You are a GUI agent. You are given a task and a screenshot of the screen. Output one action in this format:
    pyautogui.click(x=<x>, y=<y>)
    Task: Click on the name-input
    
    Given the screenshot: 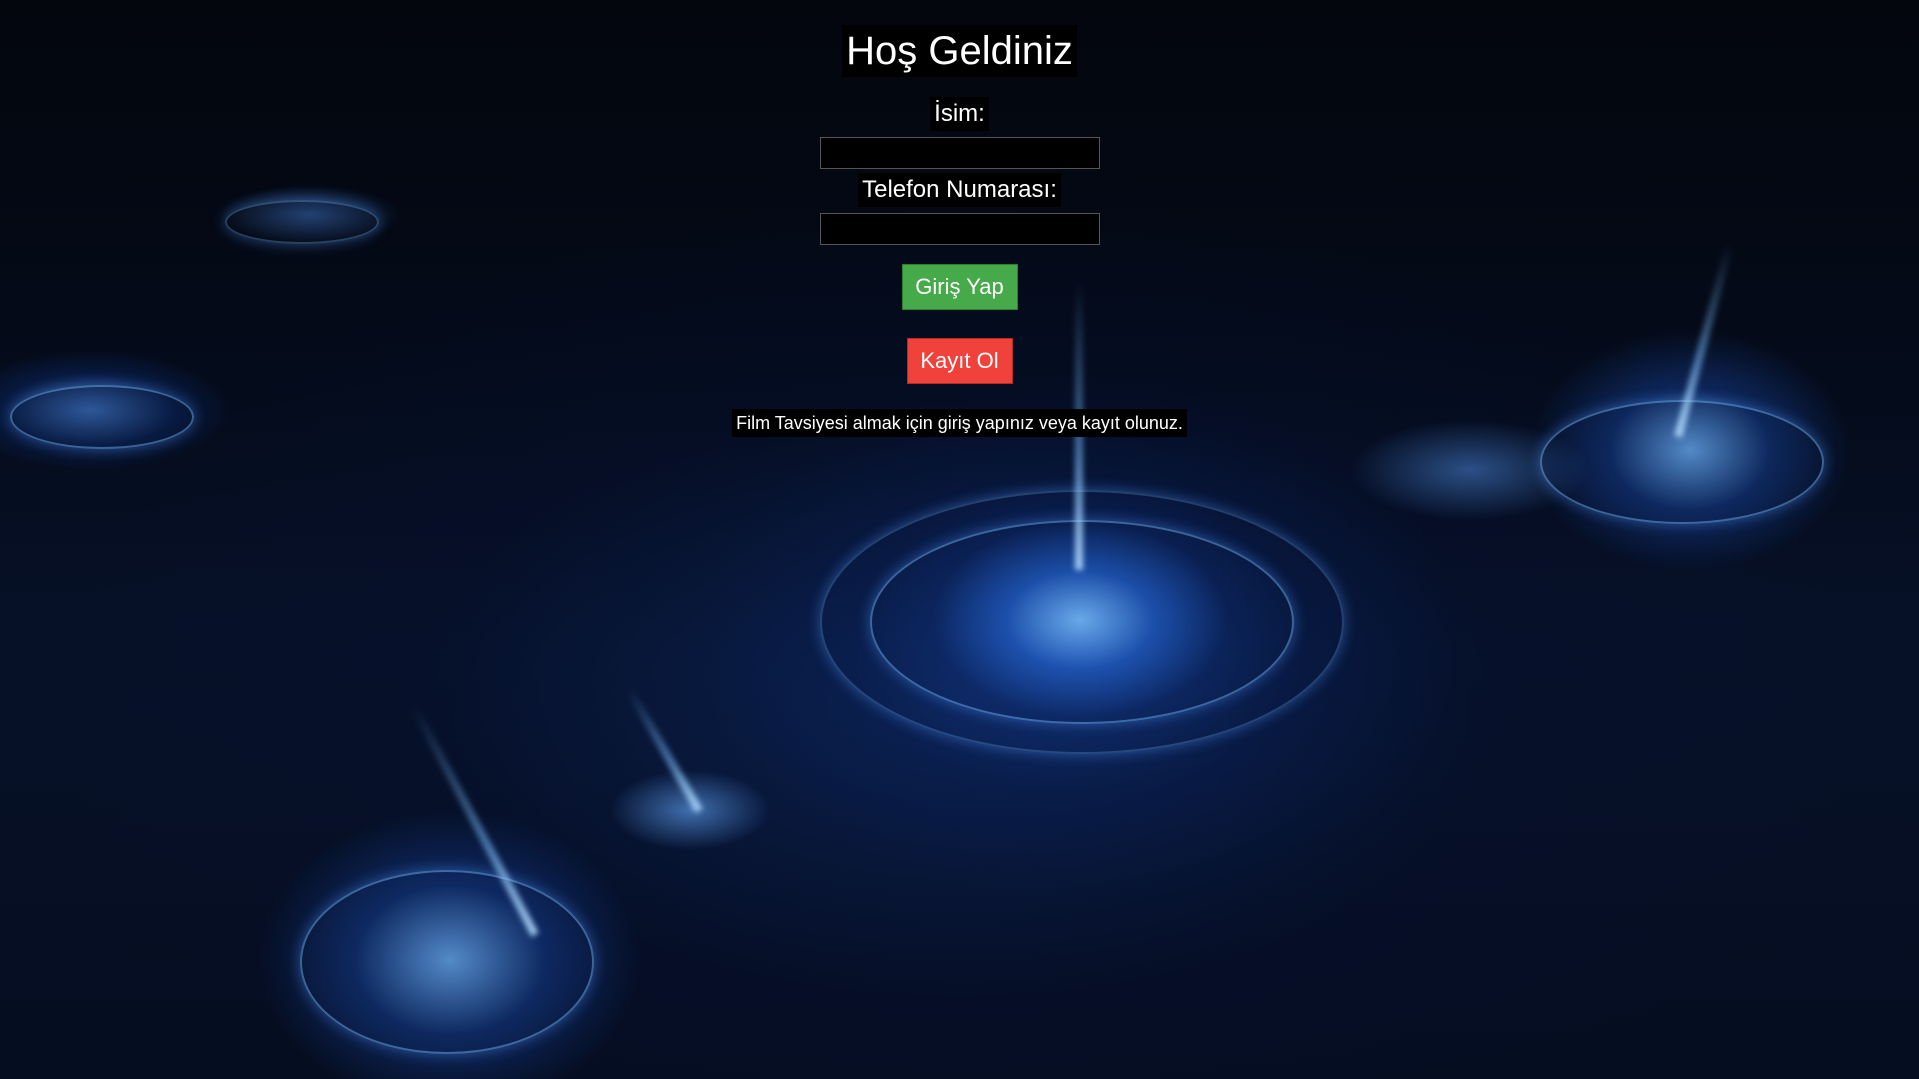 What is the action you would take?
    pyautogui.click(x=959, y=153)
    